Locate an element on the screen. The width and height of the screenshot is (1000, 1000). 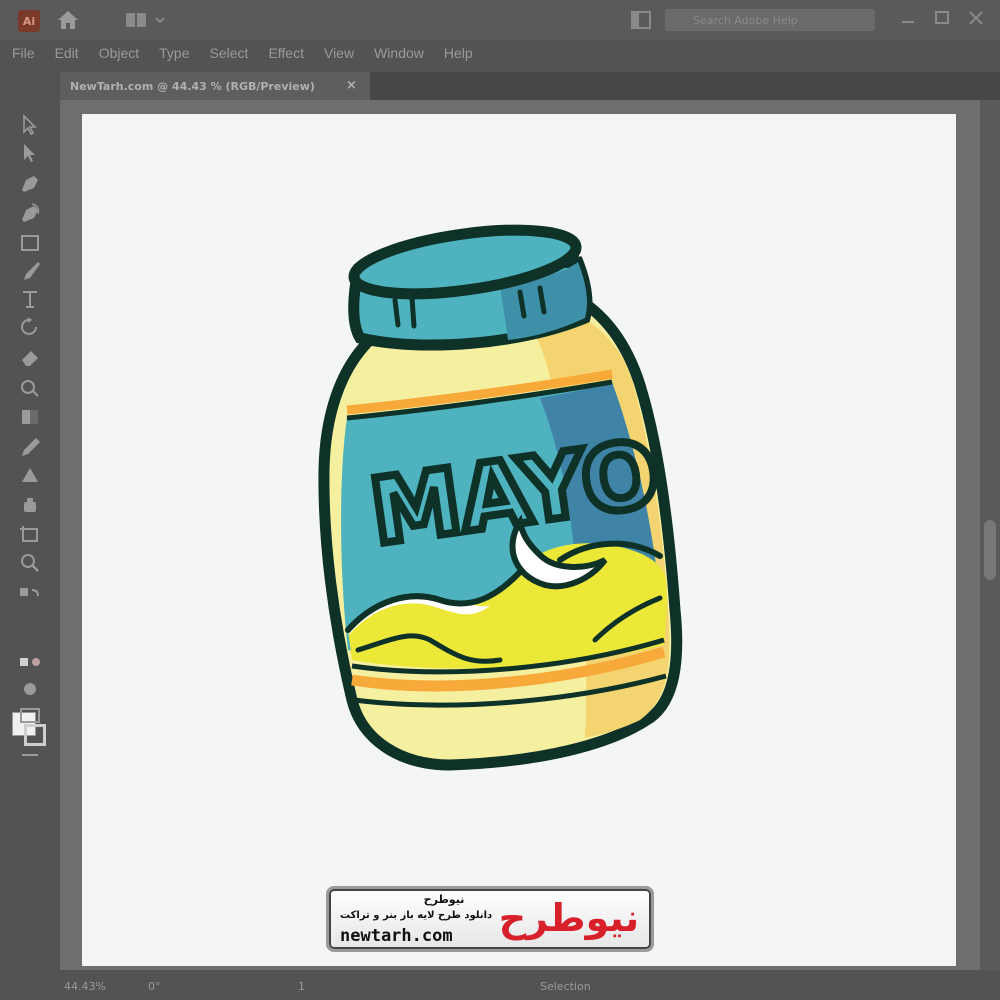
home-icon is located at coordinates (68, 20).